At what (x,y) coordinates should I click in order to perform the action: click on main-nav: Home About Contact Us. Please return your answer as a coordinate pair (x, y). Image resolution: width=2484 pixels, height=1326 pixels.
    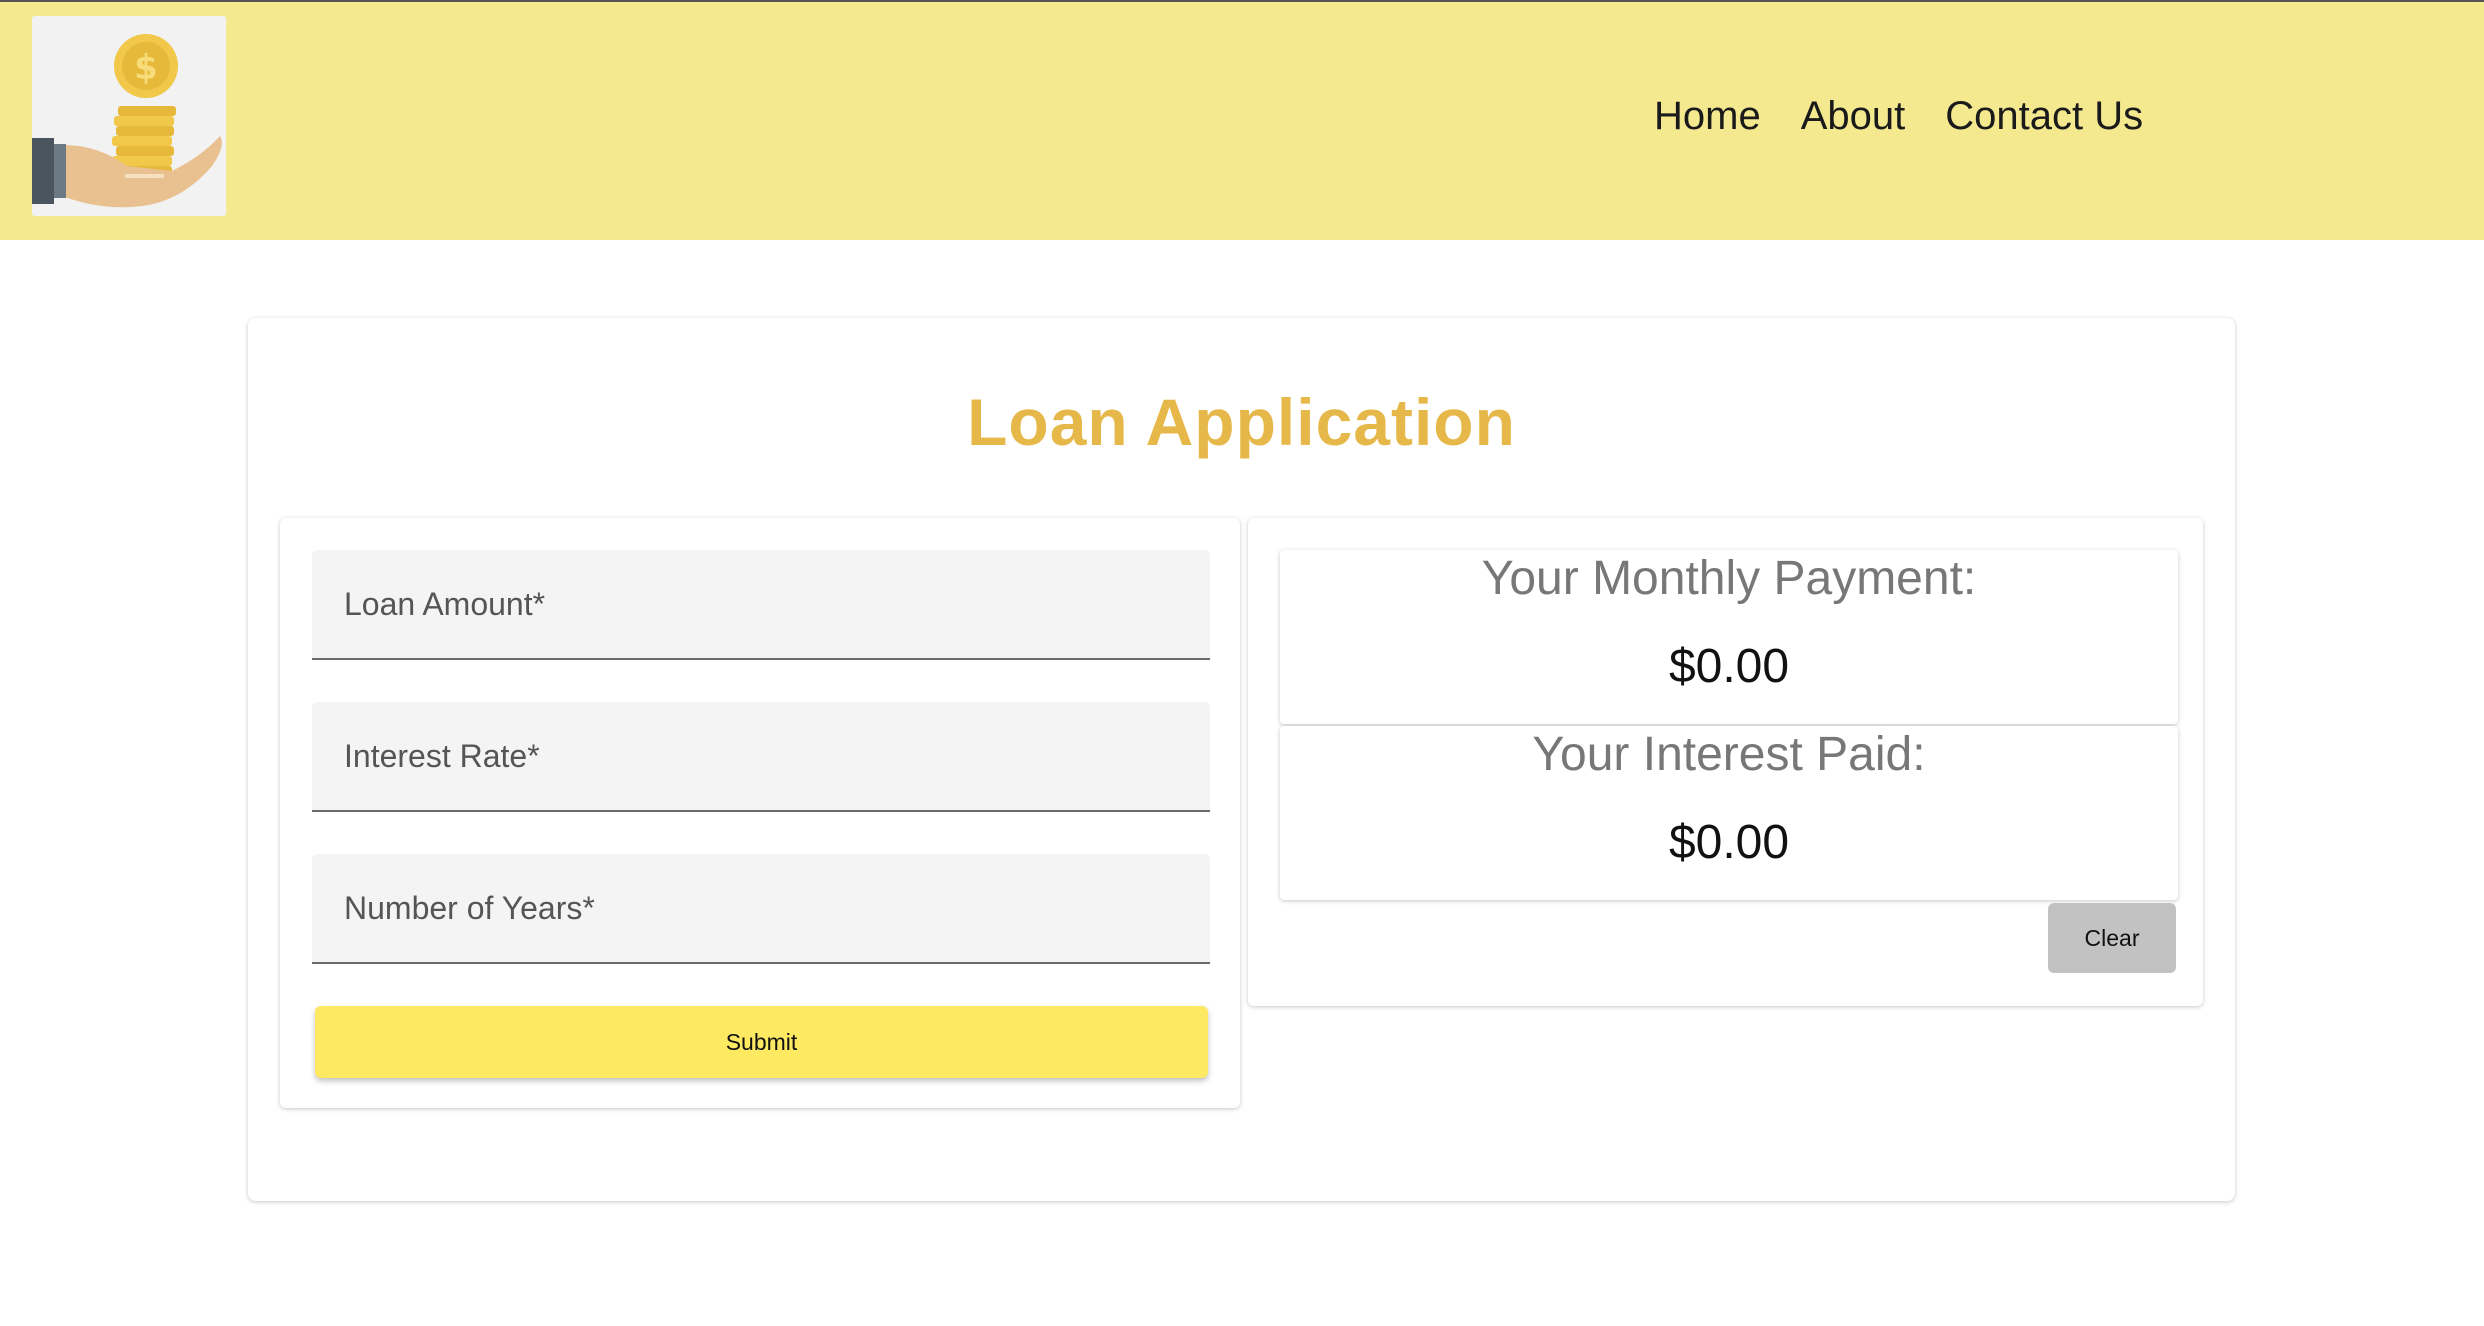
    Looking at the image, I should click on (1898, 116).